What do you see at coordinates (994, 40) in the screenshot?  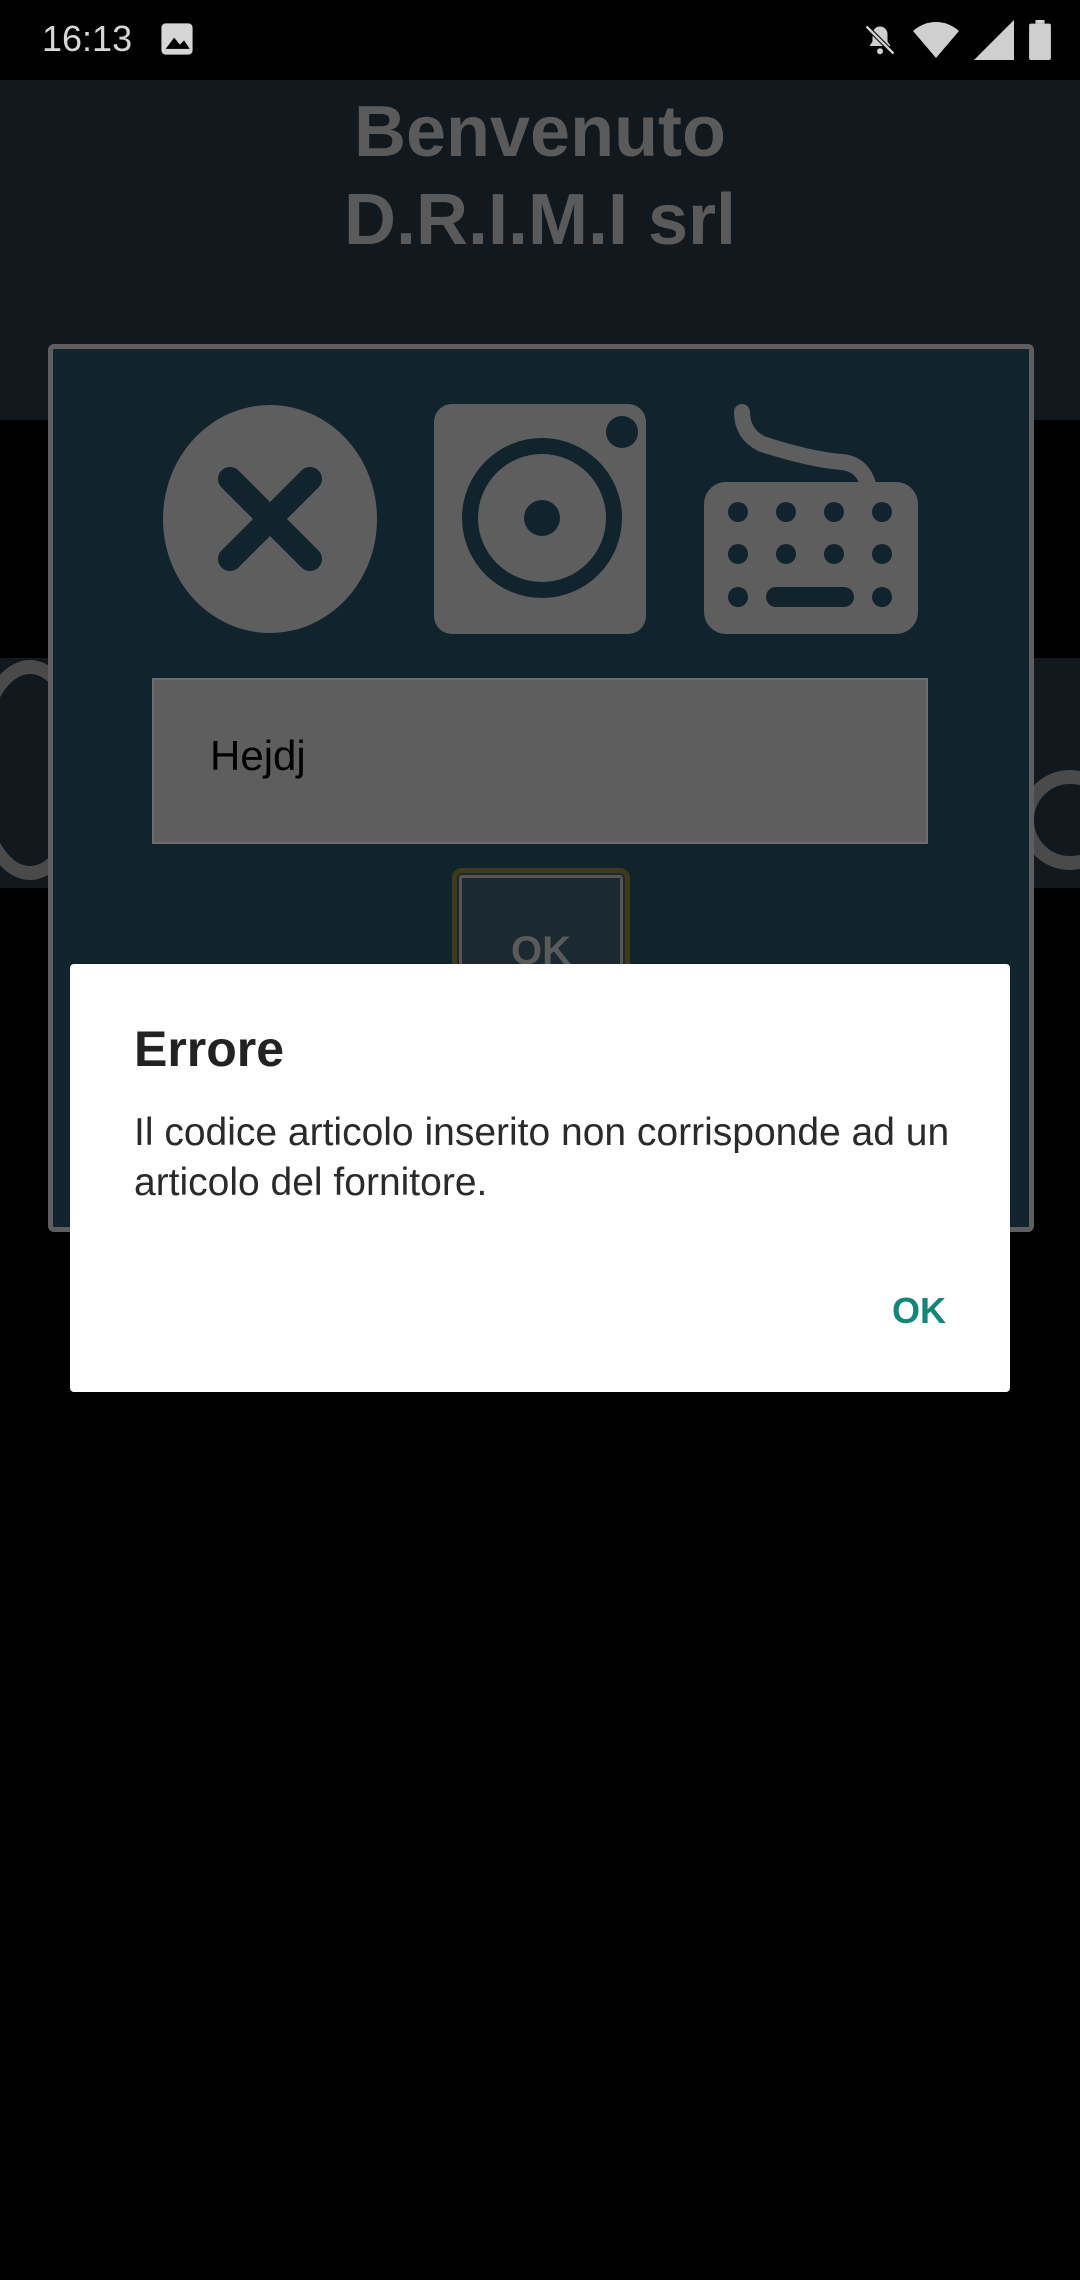 I see `signal-icon` at bounding box center [994, 40].